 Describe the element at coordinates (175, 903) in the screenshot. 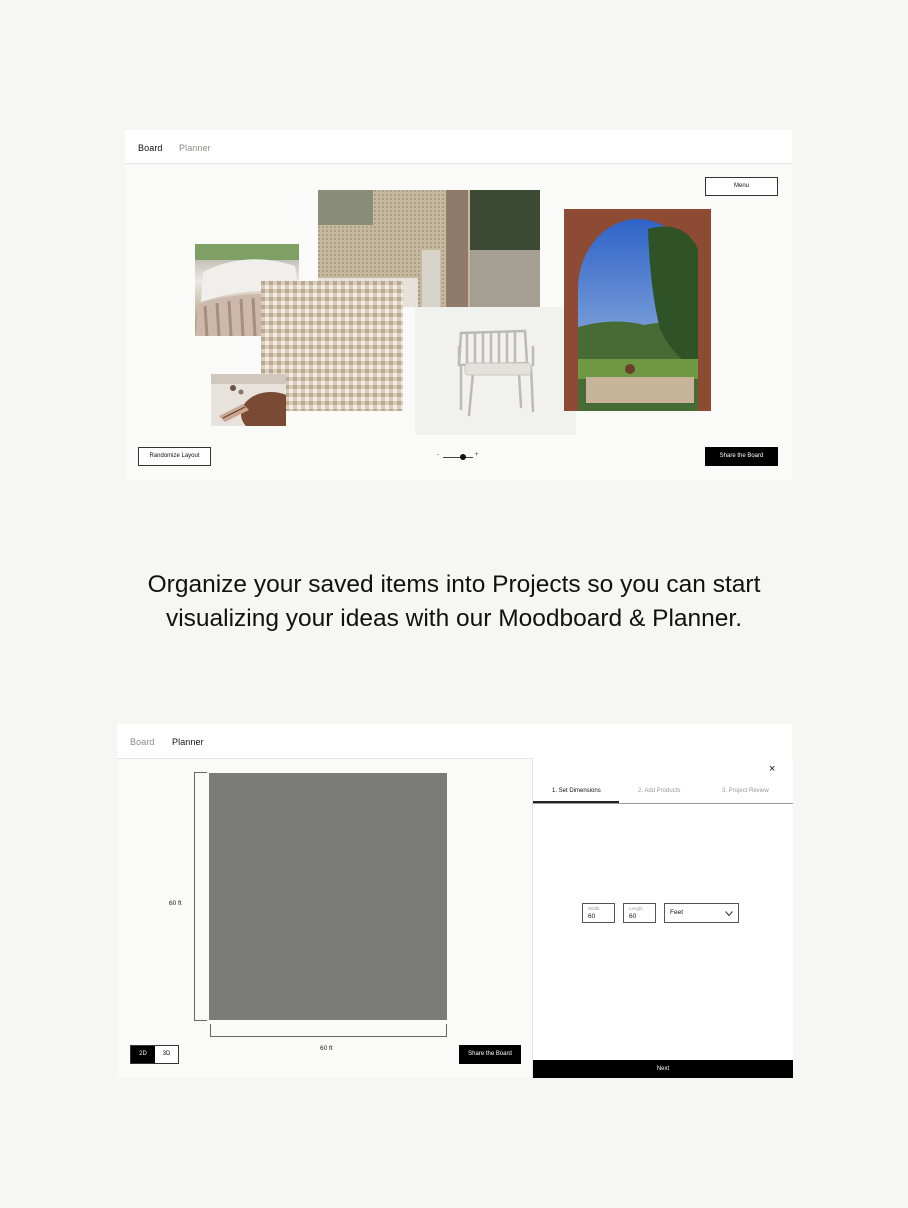

I see `height-dimension-label: 60 ft` at that location.